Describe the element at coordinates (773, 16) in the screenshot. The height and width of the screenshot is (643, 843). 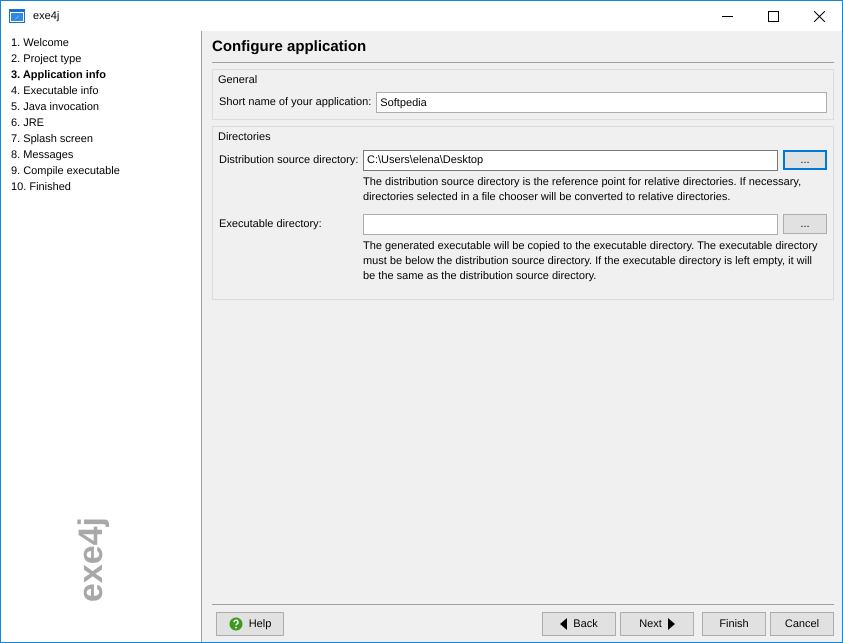
I see `maximize-icon` at that location.